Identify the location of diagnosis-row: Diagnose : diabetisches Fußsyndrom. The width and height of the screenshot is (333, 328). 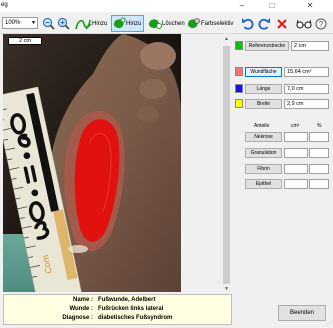
(118, 319).